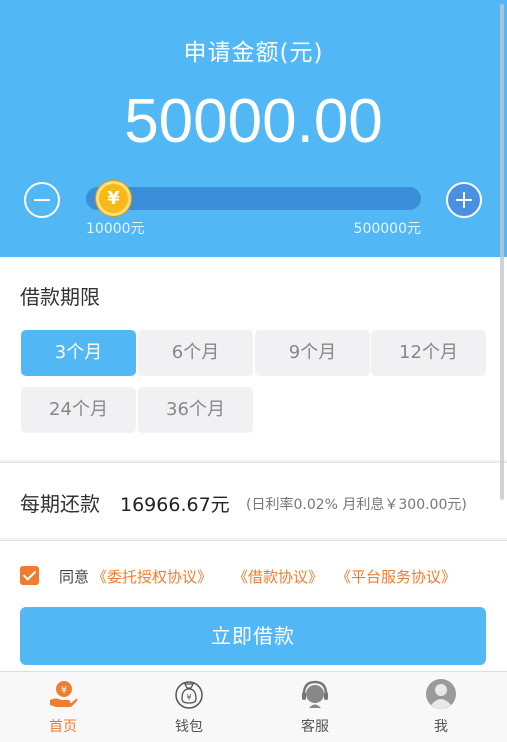 This screenshot has width=507, height=742. I want to click on repayment-card: 每期还款 16966.67元 (日利率0.02% 月利息￥300.00元), so click(253, 500).